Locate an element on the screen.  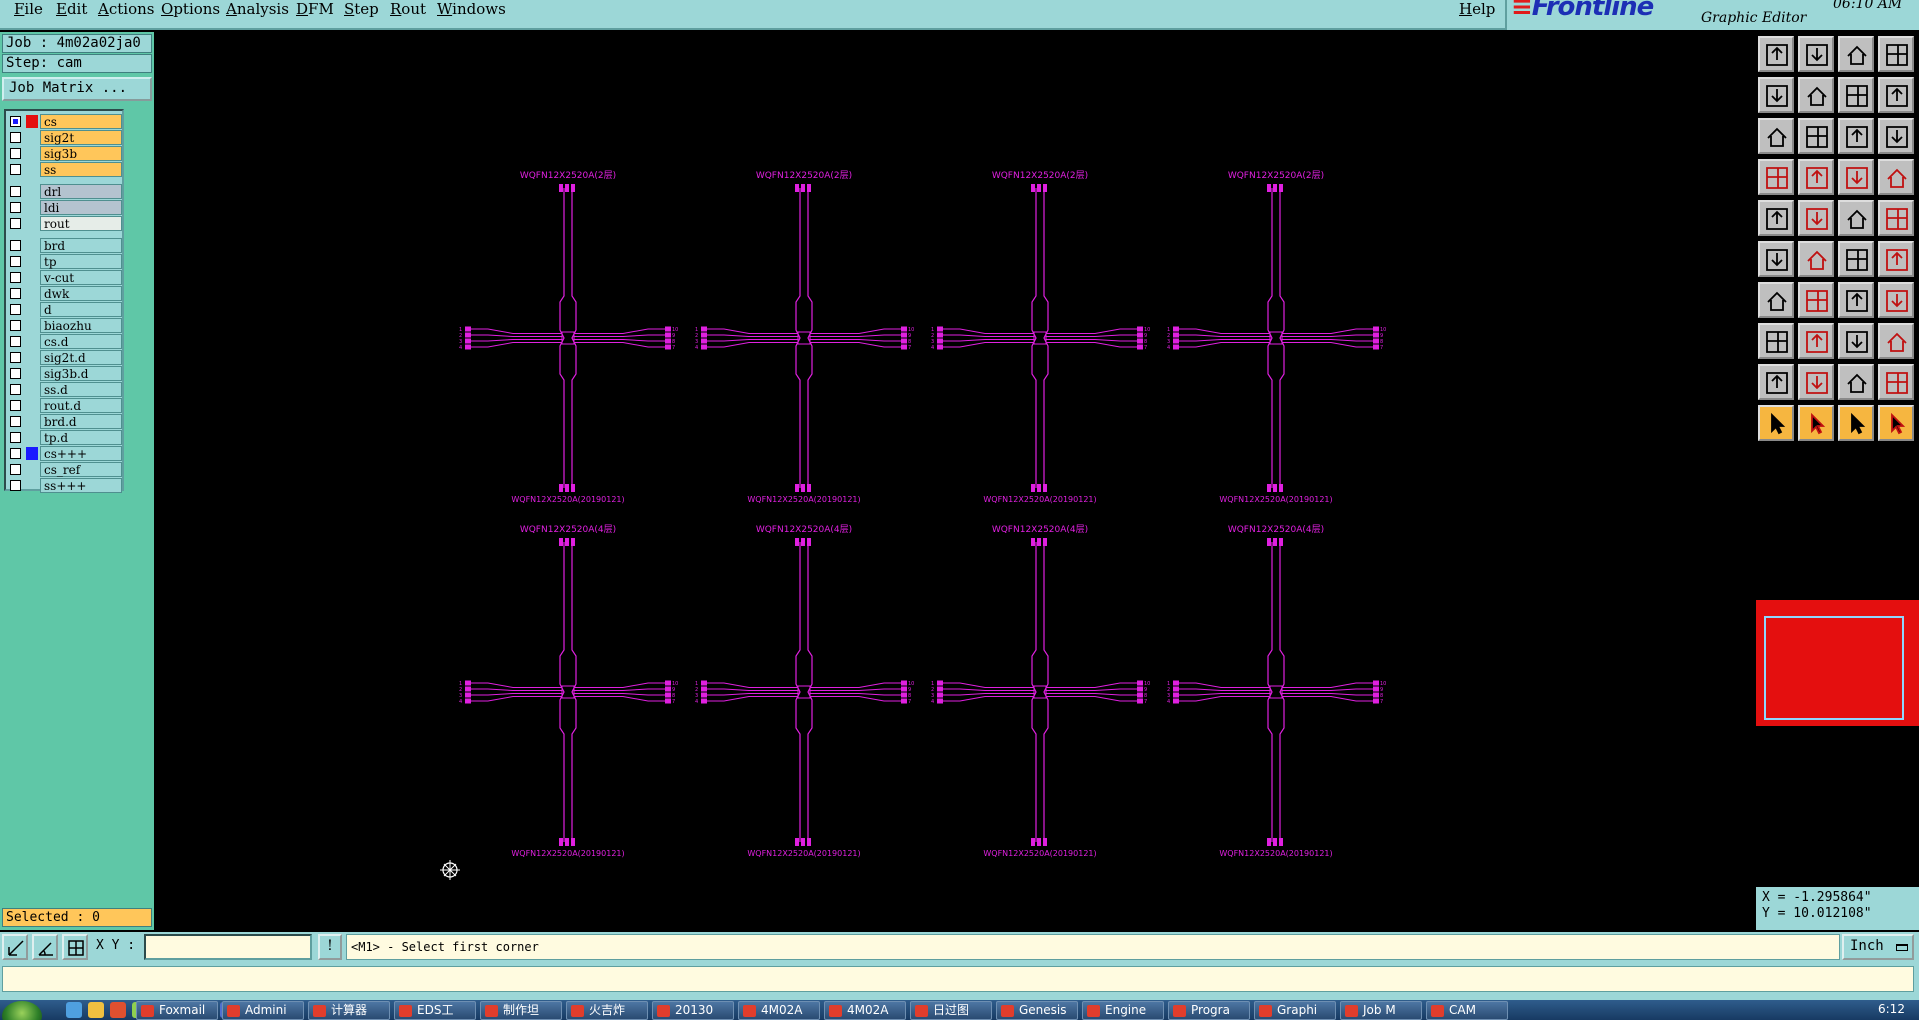
taskbar-task: 火吉炸 is located at coordinates (607, 1010).